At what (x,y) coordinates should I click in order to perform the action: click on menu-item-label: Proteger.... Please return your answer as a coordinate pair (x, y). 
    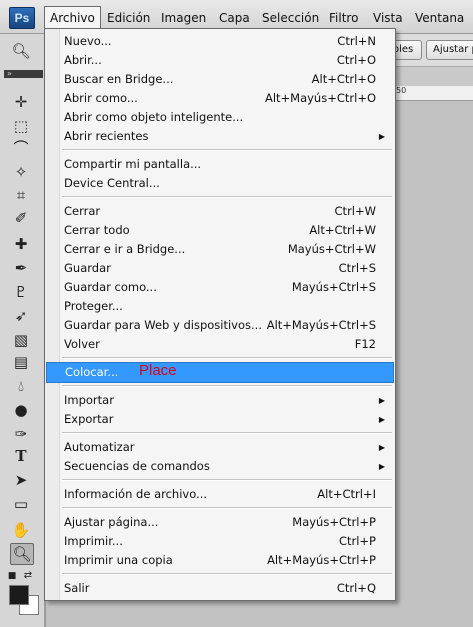
    Looking at the image, I should click on (93, 306).